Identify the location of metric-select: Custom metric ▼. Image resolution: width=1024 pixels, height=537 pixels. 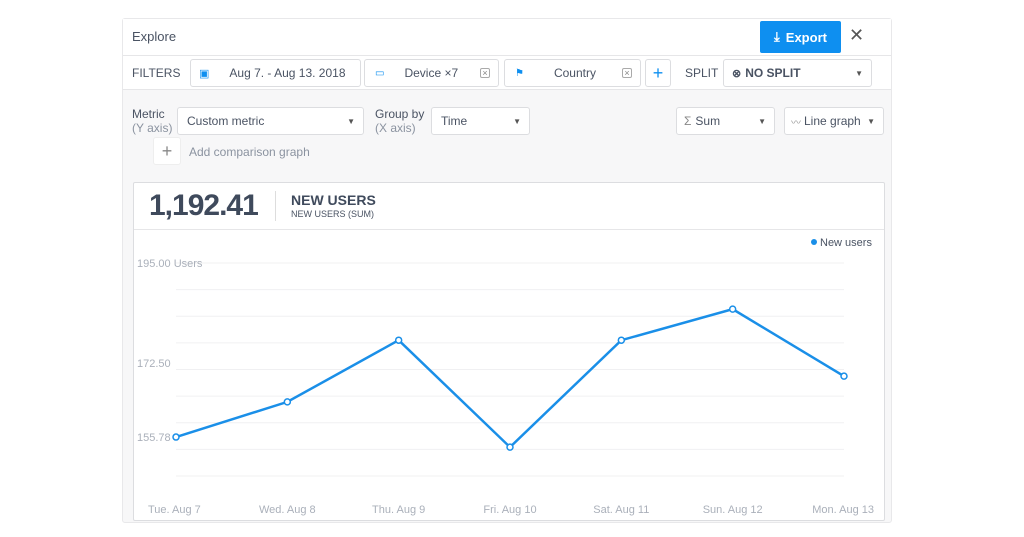
(270, 121).